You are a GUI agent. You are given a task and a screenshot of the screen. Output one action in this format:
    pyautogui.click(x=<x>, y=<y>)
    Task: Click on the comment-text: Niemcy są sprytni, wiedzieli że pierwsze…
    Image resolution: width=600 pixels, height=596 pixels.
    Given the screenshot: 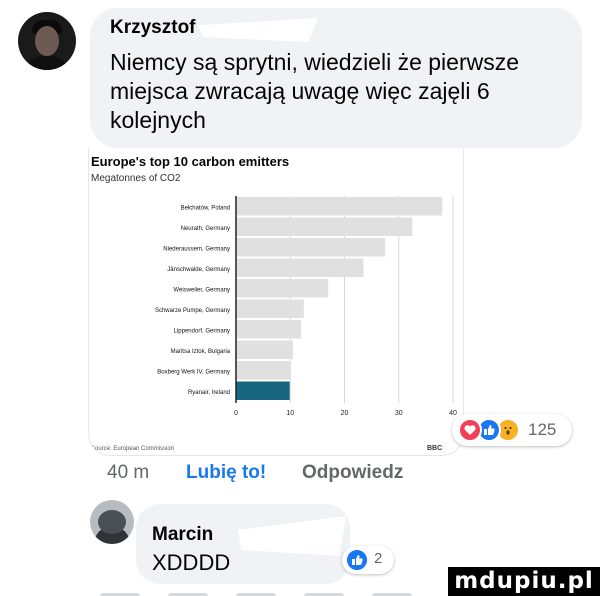 What is the action you would take?
    pyautogui.click(x=315, y=91)
    